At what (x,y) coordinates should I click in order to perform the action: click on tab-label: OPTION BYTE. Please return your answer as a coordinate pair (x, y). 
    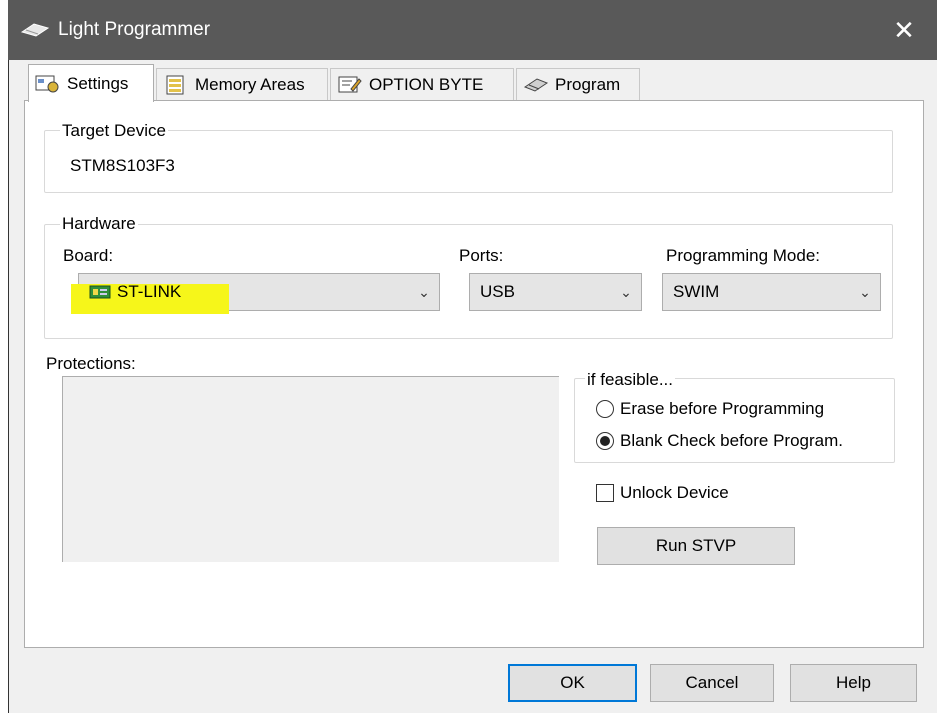
    Looking at the image, I should click on (426, 84).